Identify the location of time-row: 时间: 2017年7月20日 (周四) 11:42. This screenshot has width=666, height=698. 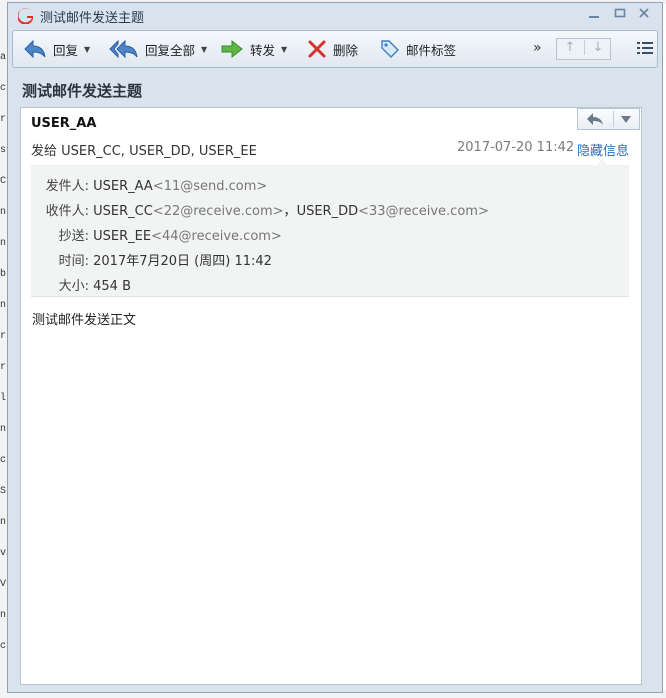
(151, 259).